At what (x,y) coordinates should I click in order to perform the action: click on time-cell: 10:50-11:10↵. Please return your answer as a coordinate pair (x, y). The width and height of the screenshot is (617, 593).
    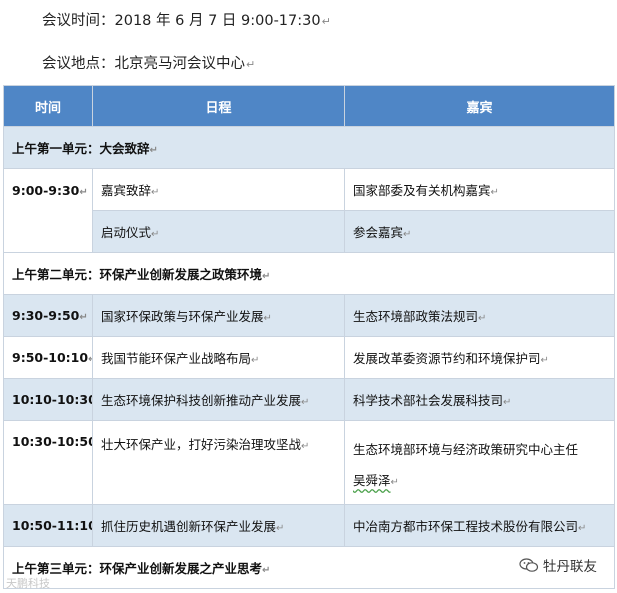
    Looking at the image, I should click on (48, 525).